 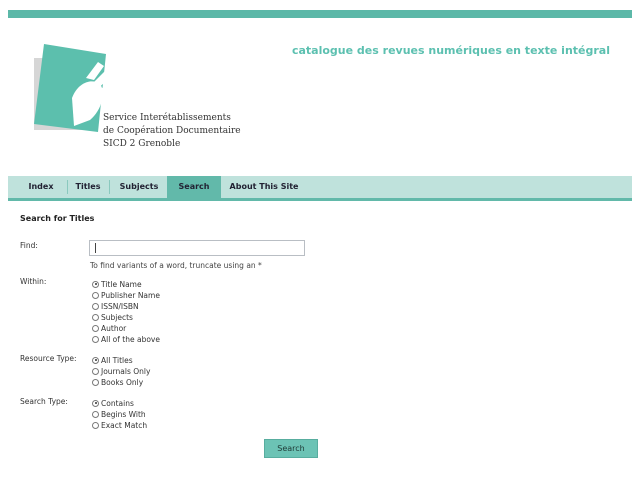 What do you see at coordinates (291, 448) in the screenshot?
I see `search-button: Search` at bounding box center [291, 448].